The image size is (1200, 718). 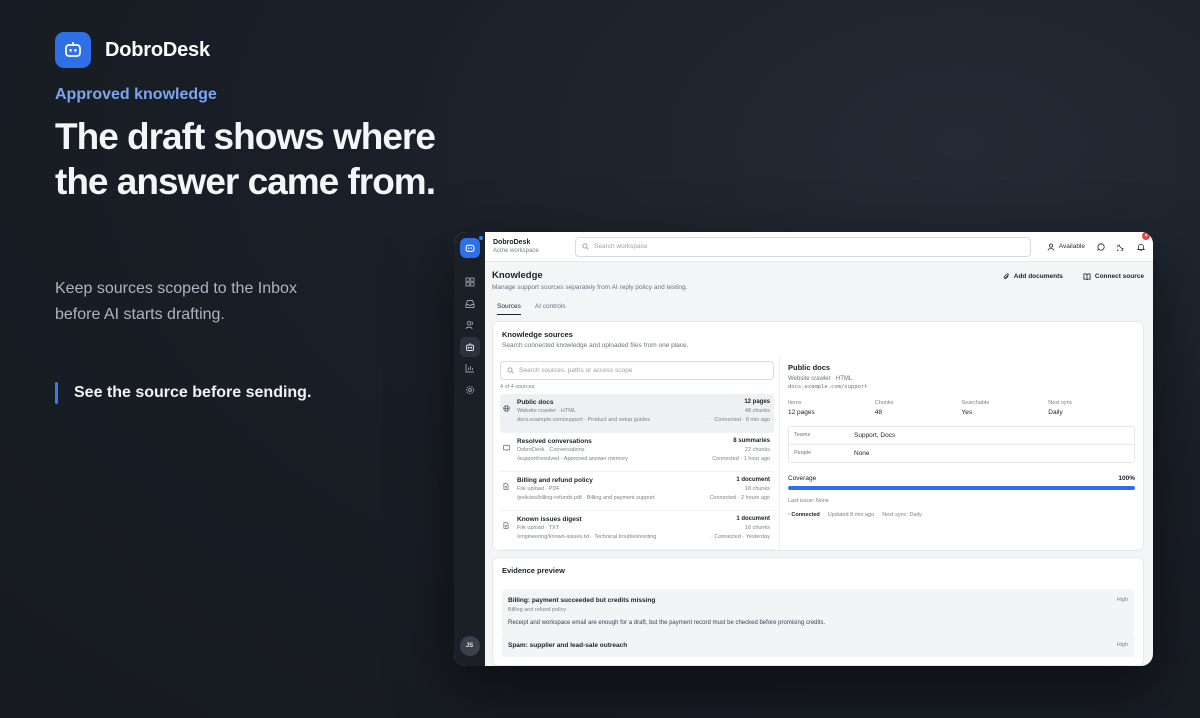 I want to click on nav-inbox, so click(x=470, y=304).